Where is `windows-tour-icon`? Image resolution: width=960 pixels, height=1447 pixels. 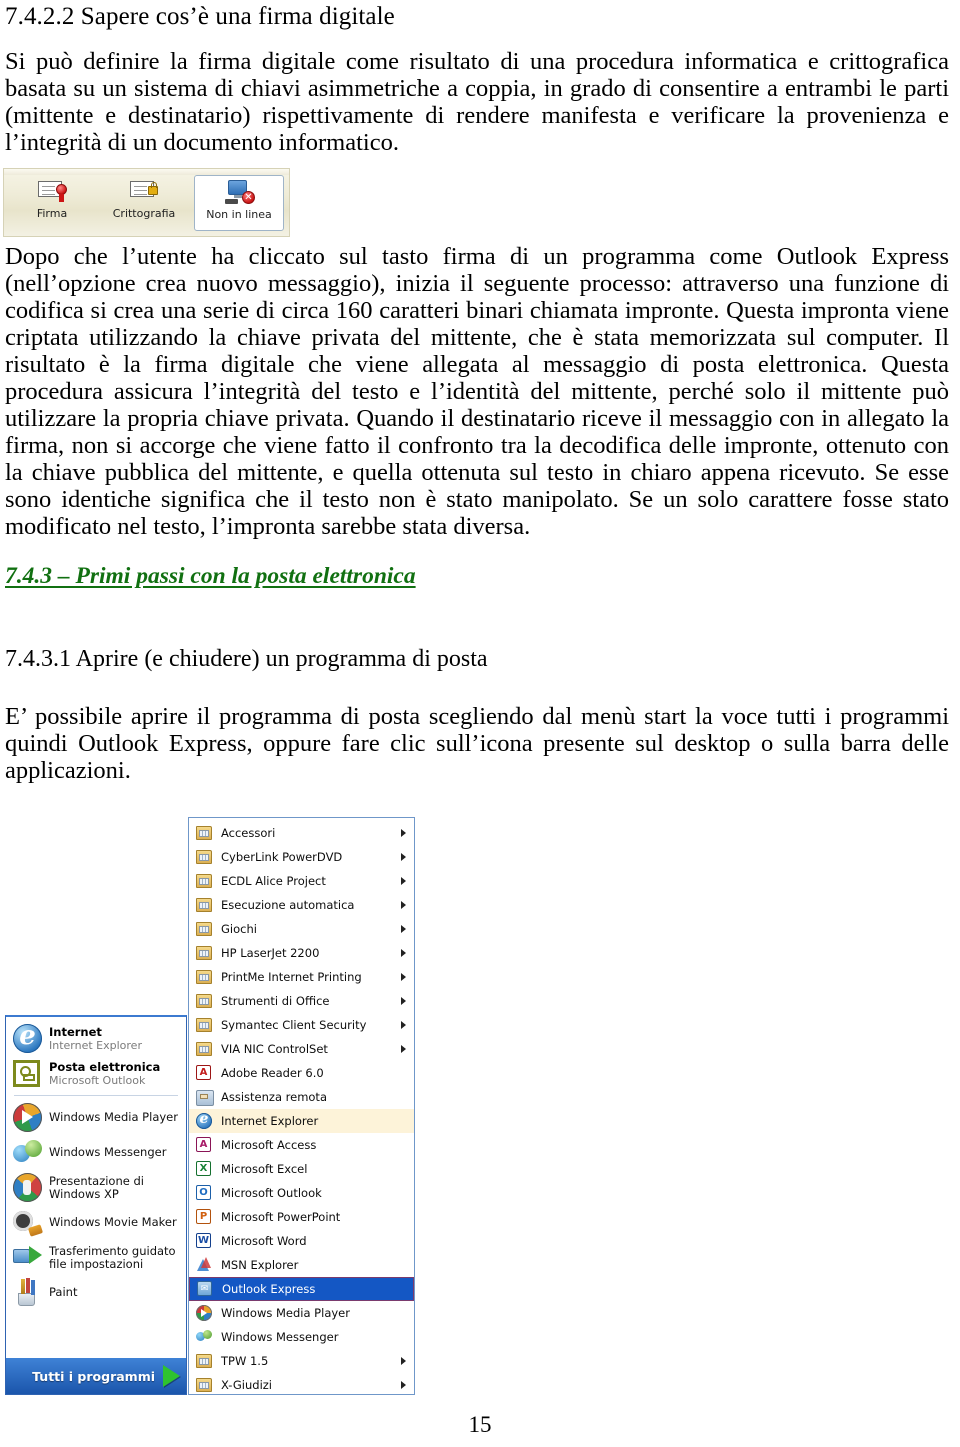
windows-tour-icon is located at coordinates (27, 1187).